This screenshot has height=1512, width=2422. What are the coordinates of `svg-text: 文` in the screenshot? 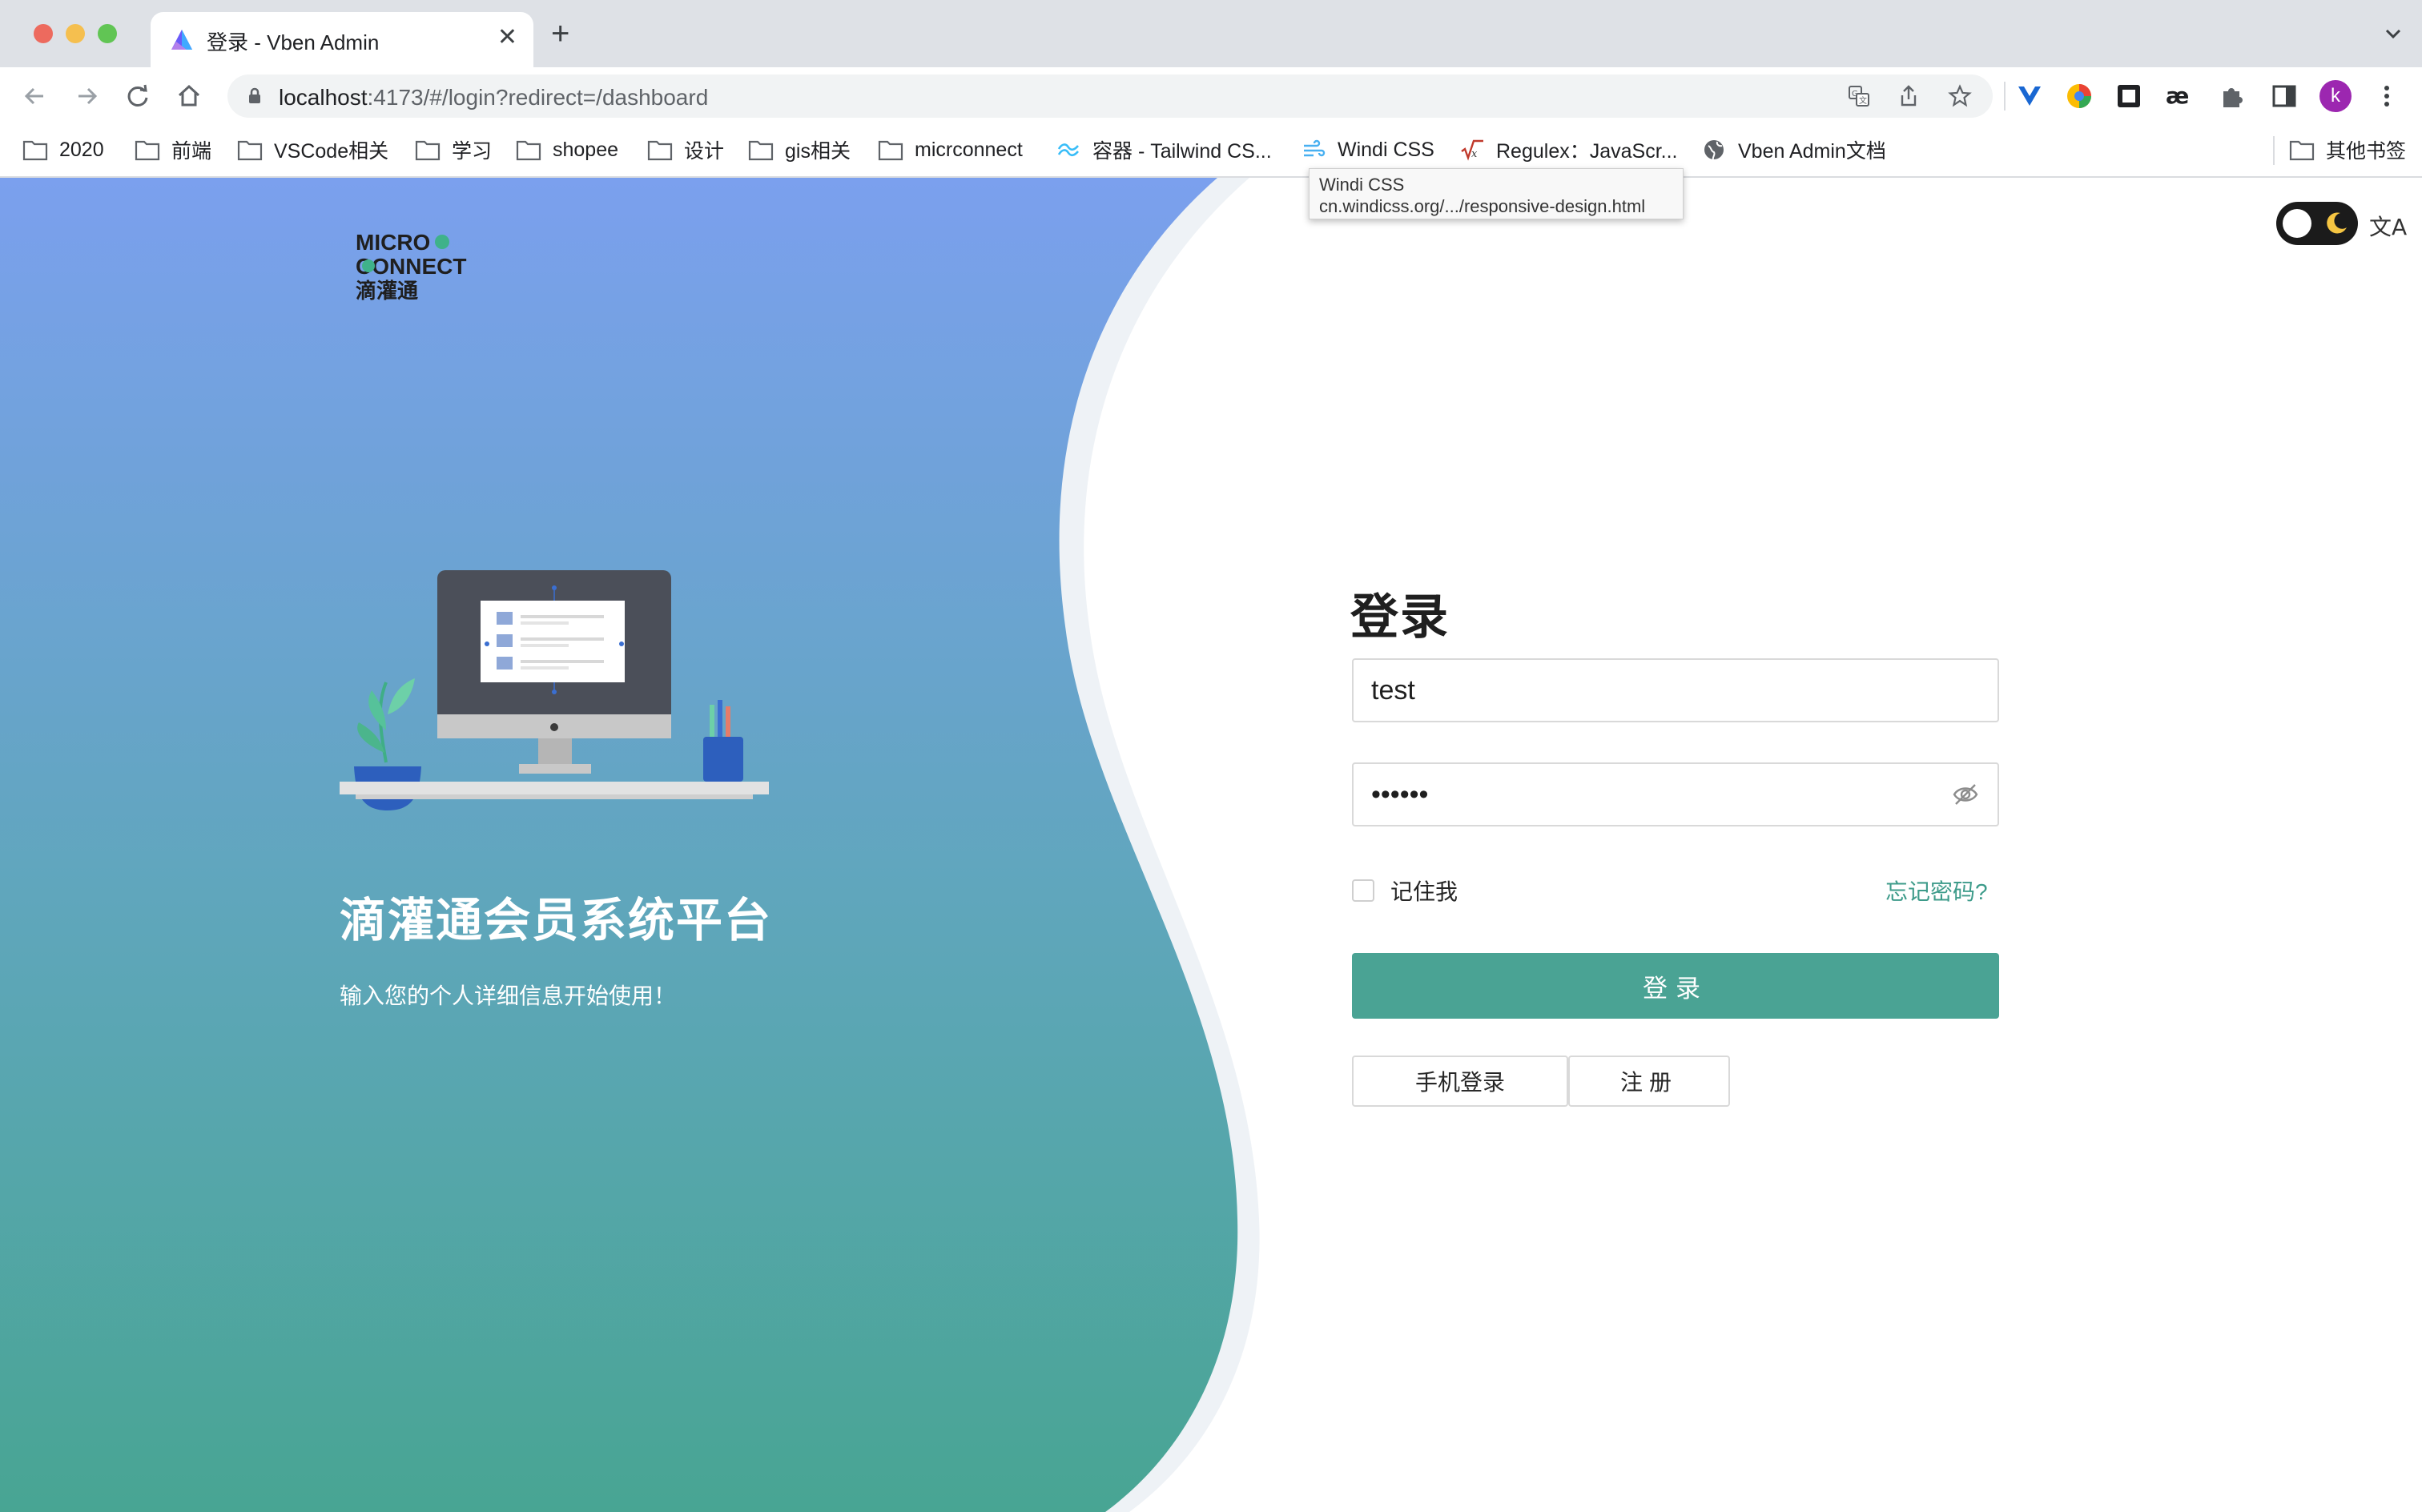 It's located at (1863, 100).